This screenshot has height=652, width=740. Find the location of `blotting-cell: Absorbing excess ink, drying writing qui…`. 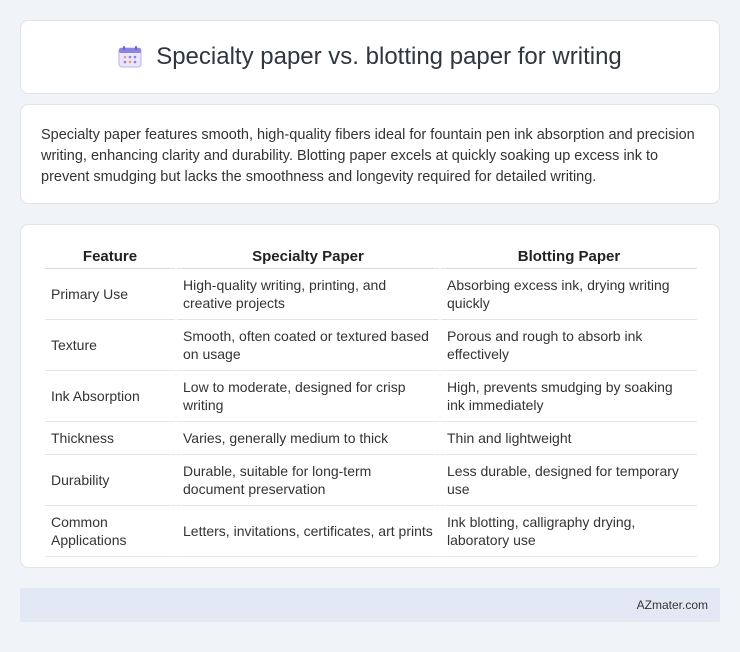

blotting-cell: Absorbing excess ink, drying writing qui… is located at coordinates (569, 294).